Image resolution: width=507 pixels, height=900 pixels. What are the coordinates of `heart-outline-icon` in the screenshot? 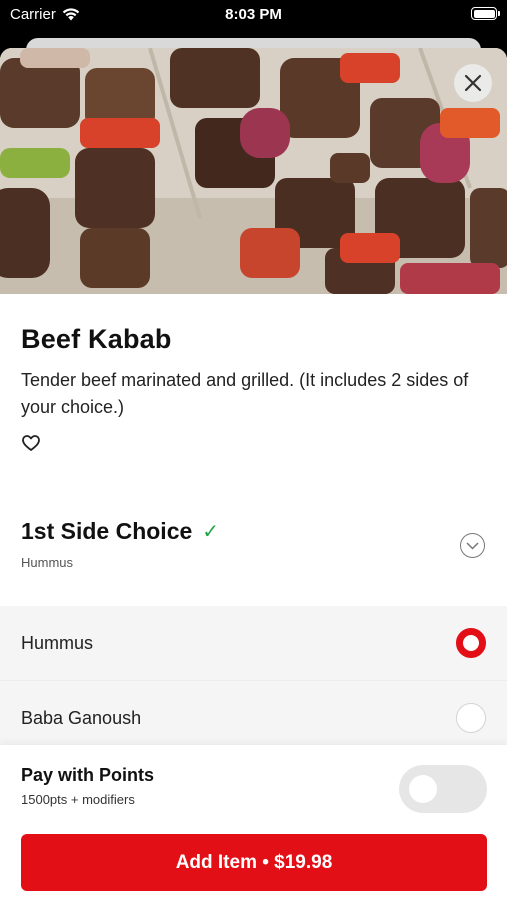 It's located at (31, 443).